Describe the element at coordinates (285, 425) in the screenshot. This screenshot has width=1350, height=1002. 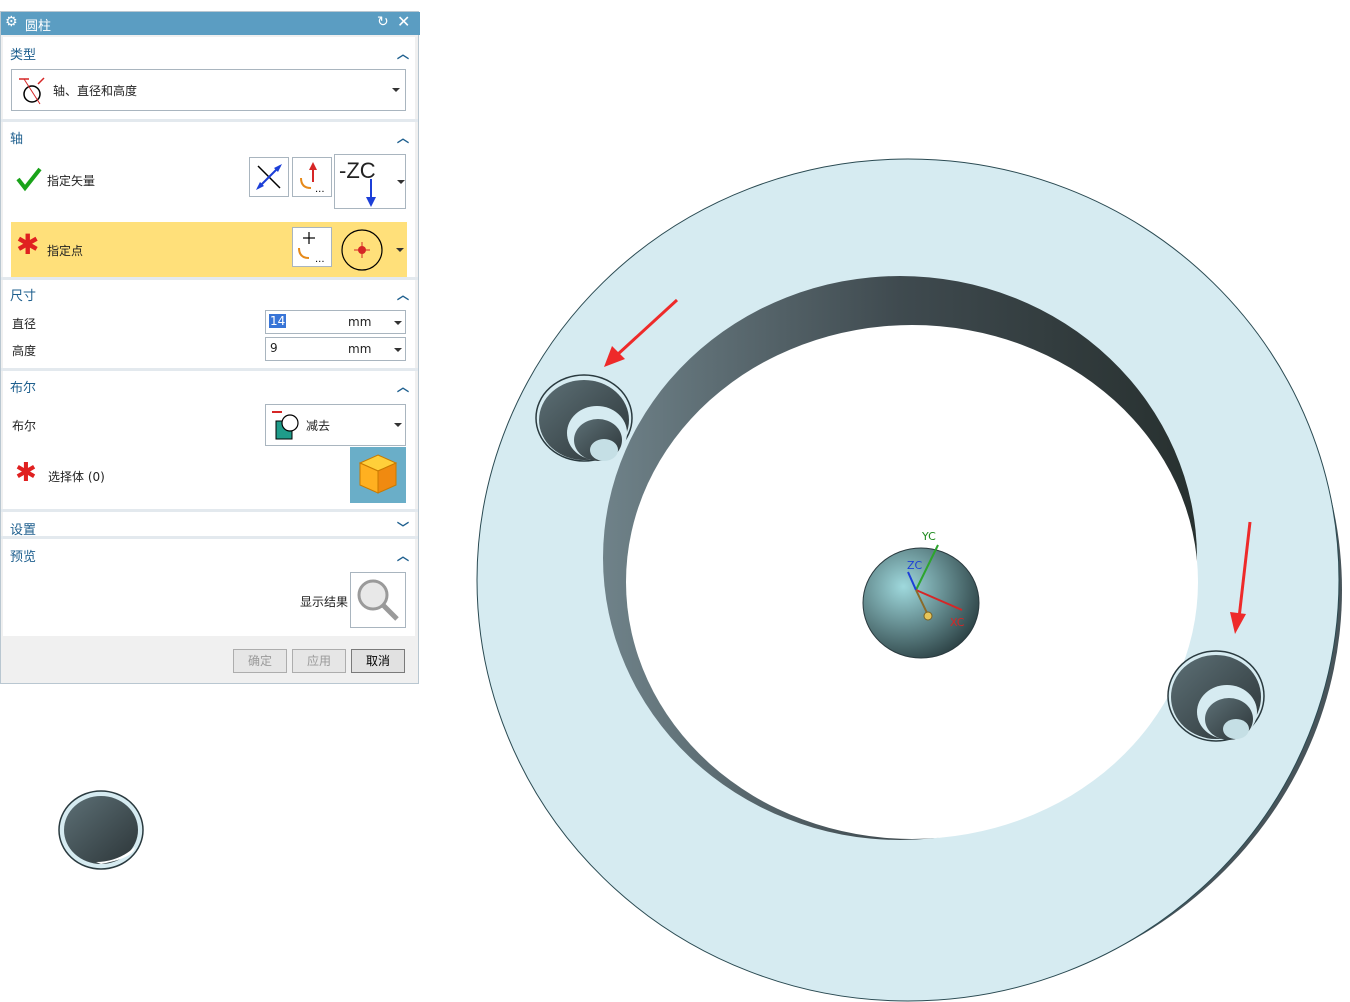
I see `subtract-icon` at that location.